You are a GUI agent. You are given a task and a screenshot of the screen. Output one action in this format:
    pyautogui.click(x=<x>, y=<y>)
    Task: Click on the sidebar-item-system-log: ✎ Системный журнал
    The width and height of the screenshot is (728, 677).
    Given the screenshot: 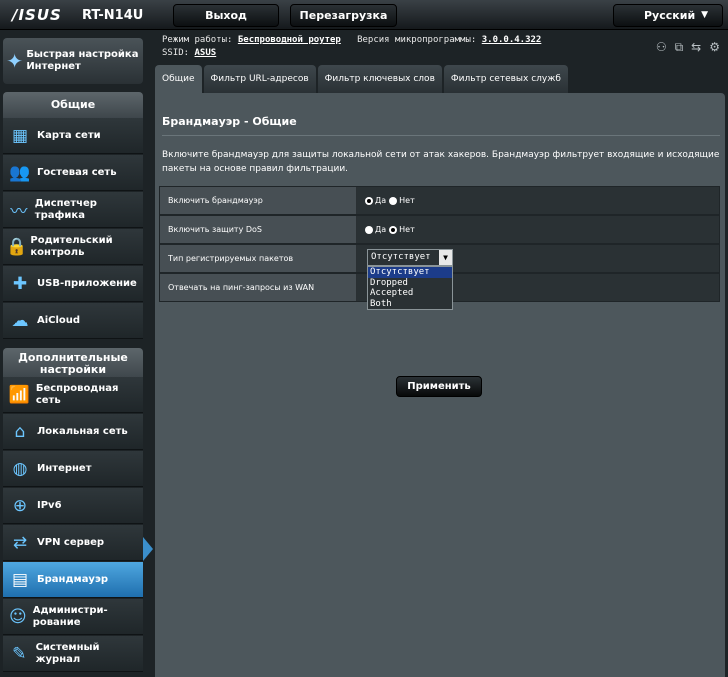 What is the action you would take?
    pyautogui.click(x=73, y=654)
    